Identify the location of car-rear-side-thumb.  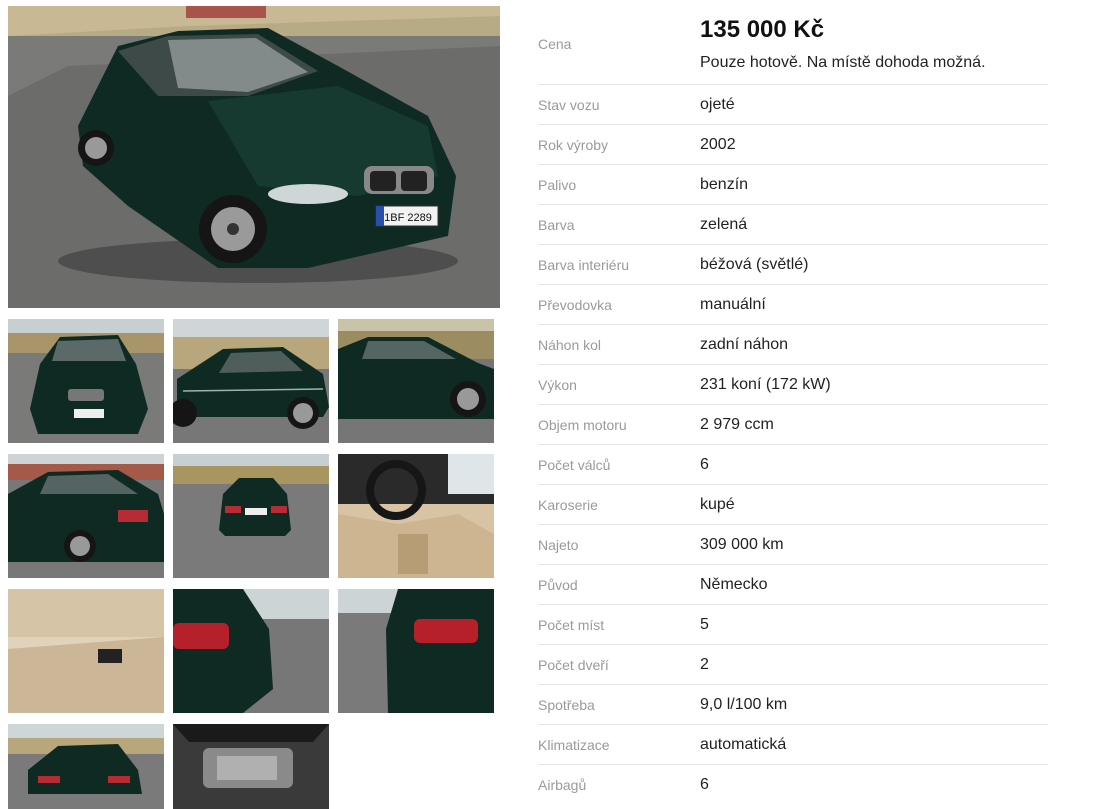
(86, 516).